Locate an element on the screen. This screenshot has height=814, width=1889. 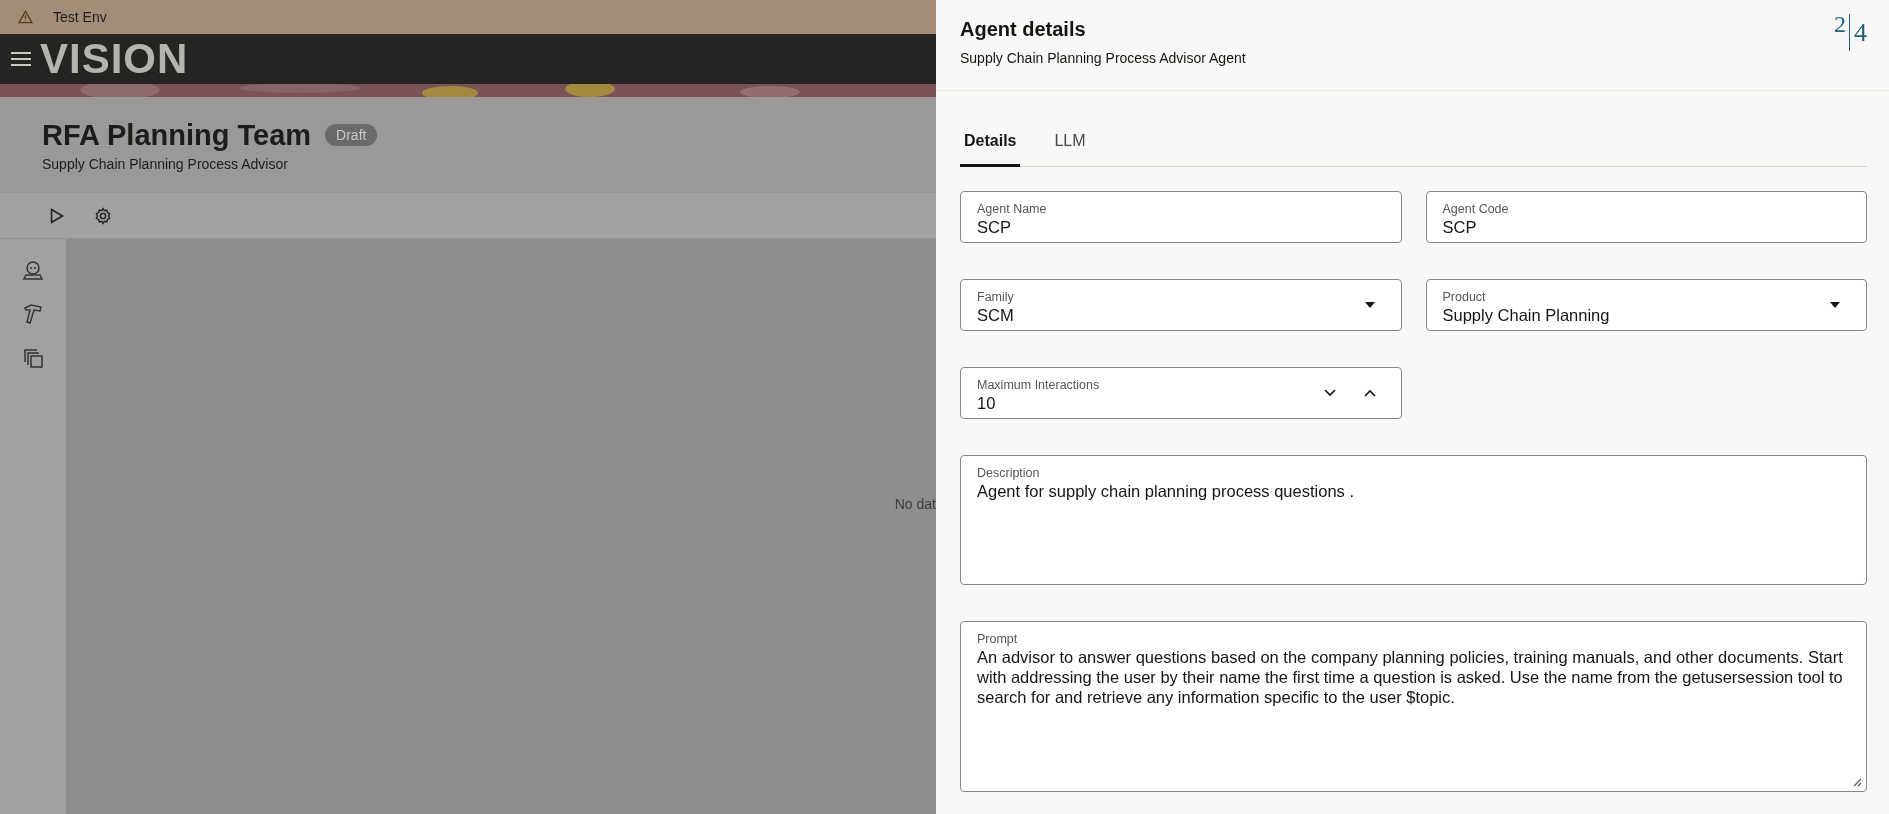
app-logo: VISION is located at coordinates (114, 59).